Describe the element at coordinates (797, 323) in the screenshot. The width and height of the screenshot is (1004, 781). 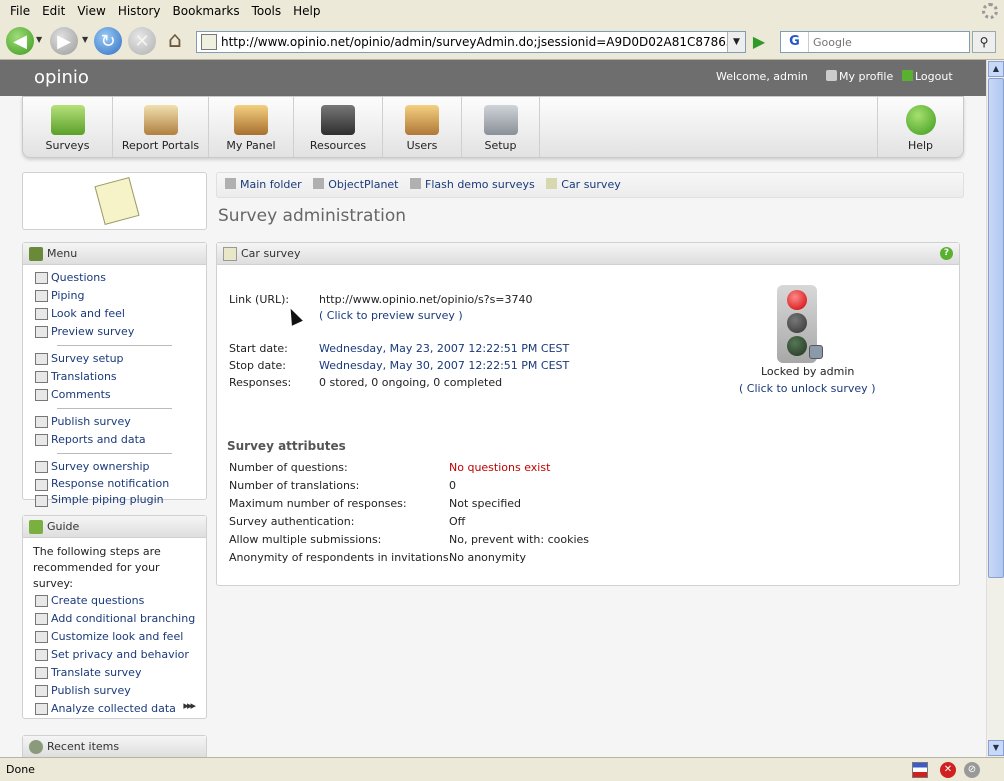
I see `yellow-light-icon` at that location.